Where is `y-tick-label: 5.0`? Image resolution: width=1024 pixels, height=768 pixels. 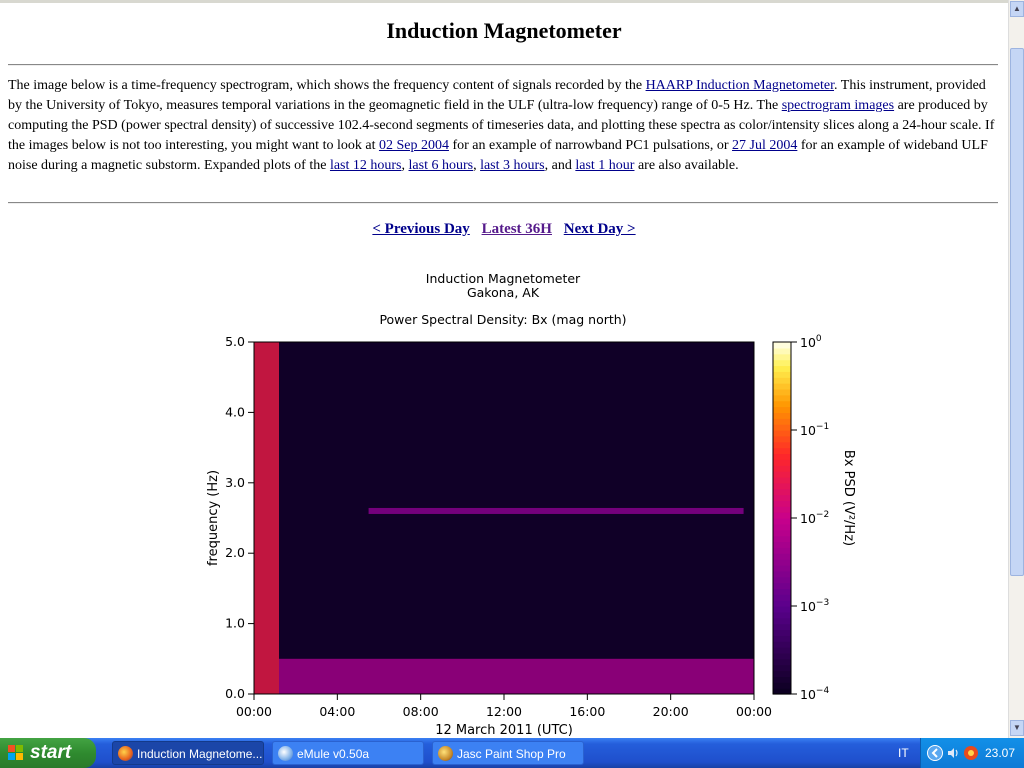
y-tick-label: 5.0 is located at coordinates (235, 341).